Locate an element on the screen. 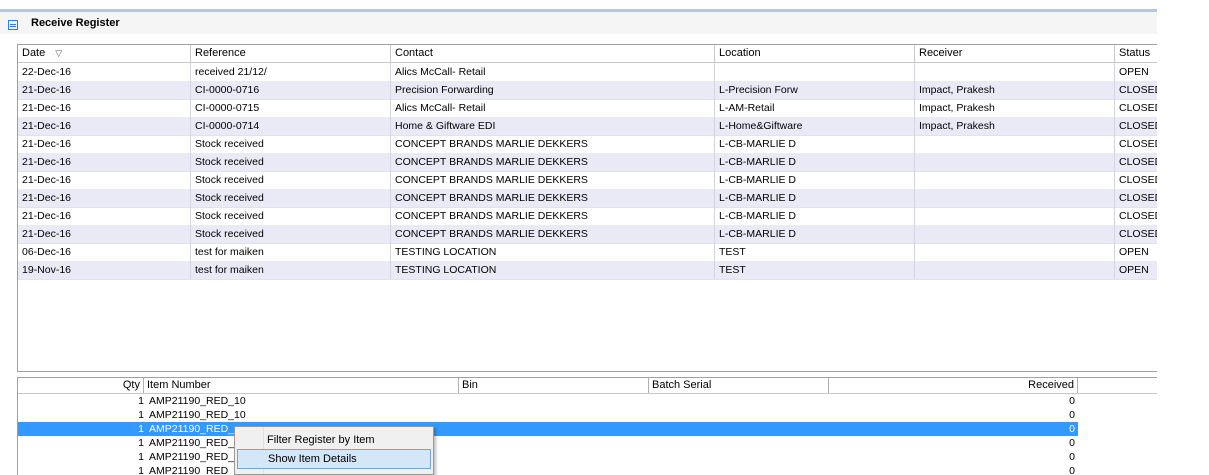  cell-reference: CI-0000-0715 is located at coordinates (291, 108).